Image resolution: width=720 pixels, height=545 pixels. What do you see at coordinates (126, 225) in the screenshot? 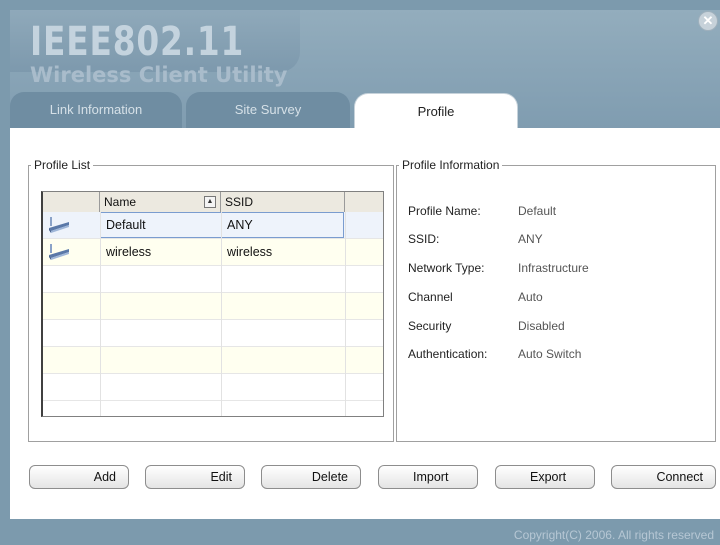
I see `row-name: Default` at bounding box center [126, 225].